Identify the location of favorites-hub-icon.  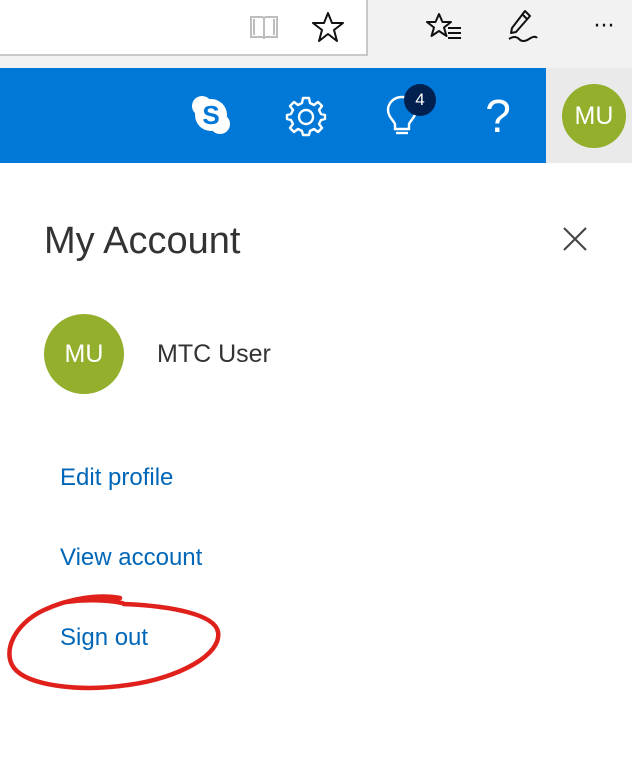
(444, 27).